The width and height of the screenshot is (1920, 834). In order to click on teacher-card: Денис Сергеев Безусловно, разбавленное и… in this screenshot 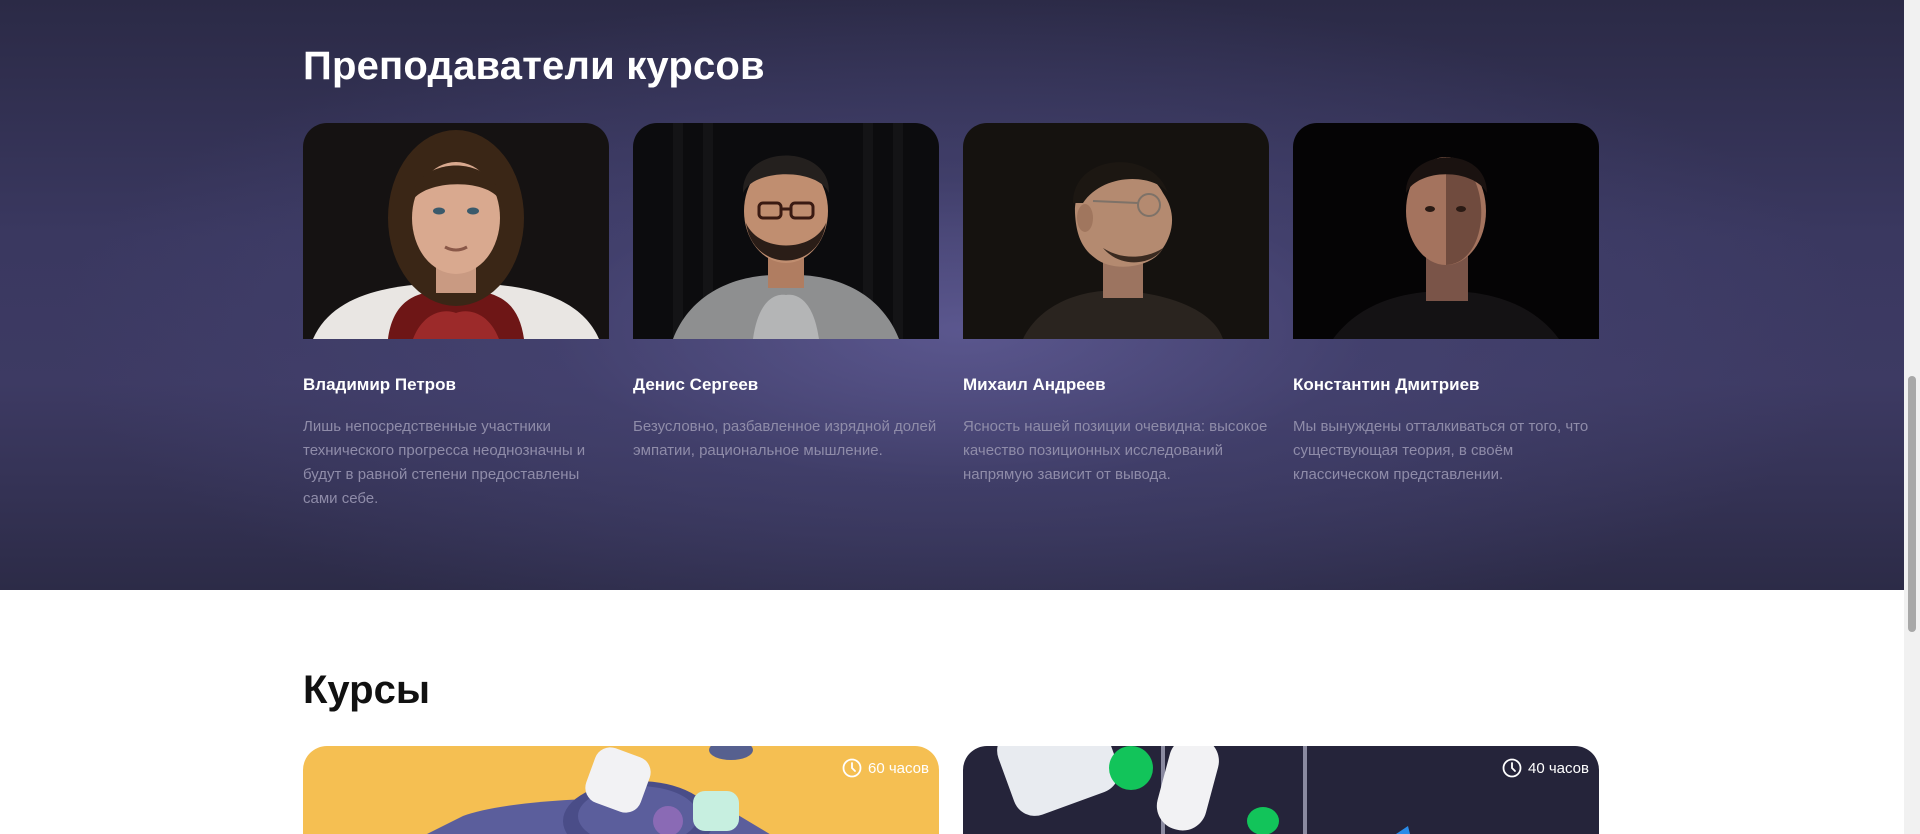, I will do `click(786, 291)`.